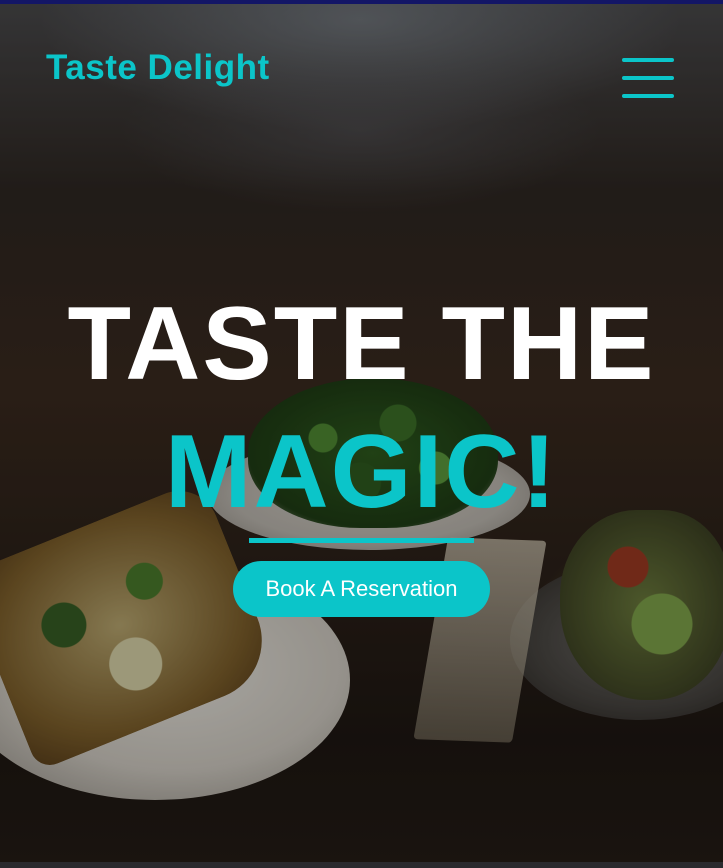  What do you see at coordinates (361, 540) in the screenshot?
I see `headline-underline` at bounding box center [361, 540].